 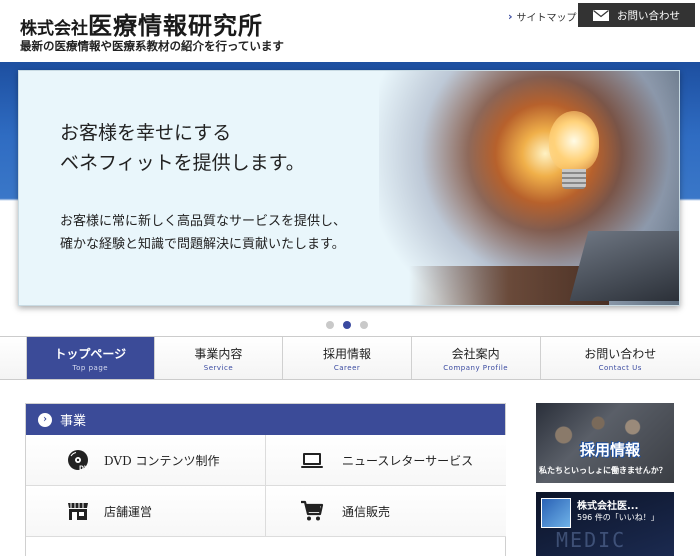 I want to click on nav-sublabel: Top page, so click(x=90, y=367).